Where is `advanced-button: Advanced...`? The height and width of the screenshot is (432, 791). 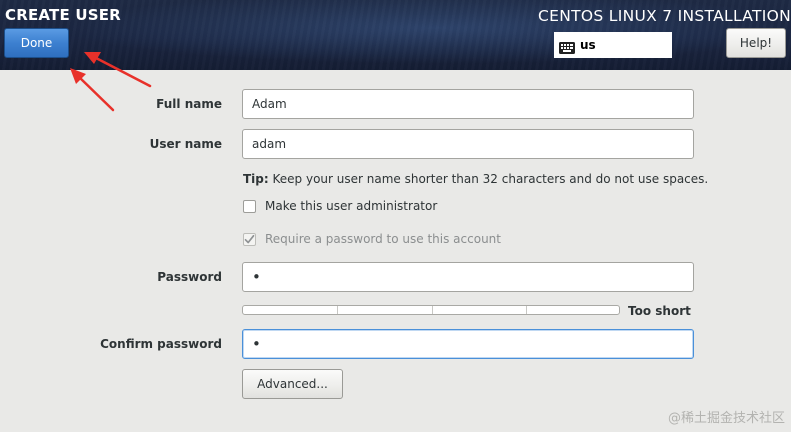 advanced-button: Advanced... is located at coordinates (292, 384).